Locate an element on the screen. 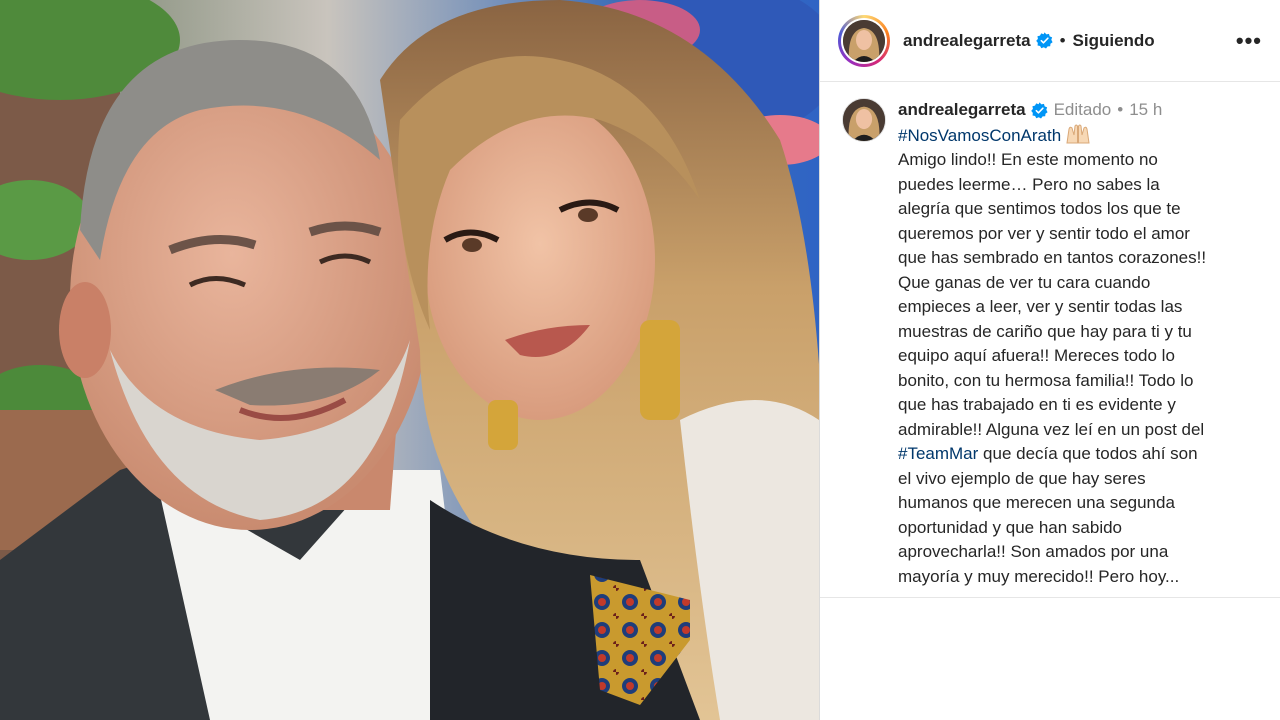  hashtag-link: #NosVamosConArath is located at coordinates (979, 135).